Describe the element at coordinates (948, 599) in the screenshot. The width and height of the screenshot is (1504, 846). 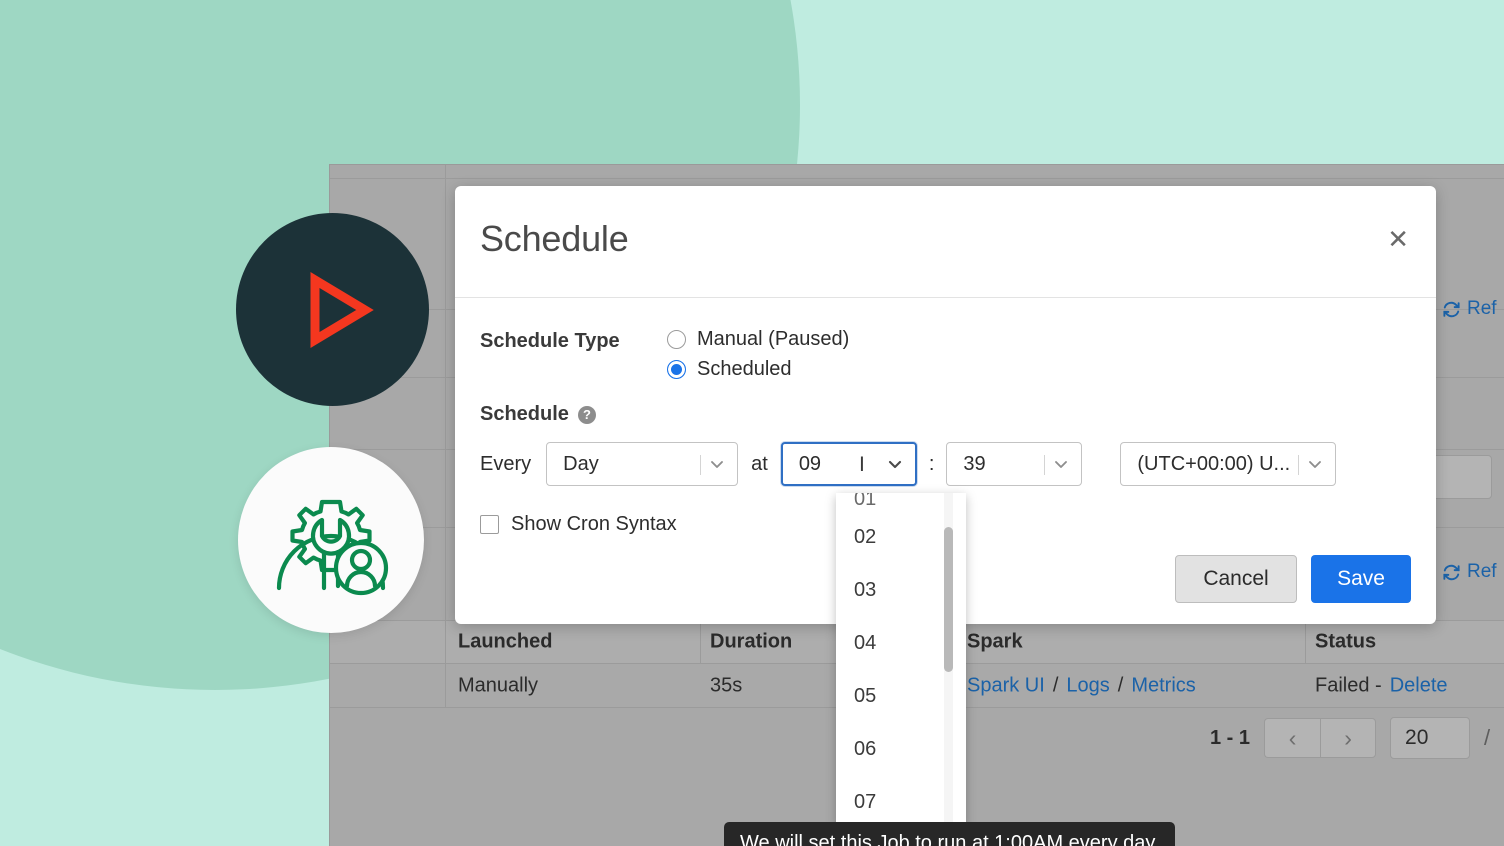
I see `dropdown-scrollbar-thumb` at that location.